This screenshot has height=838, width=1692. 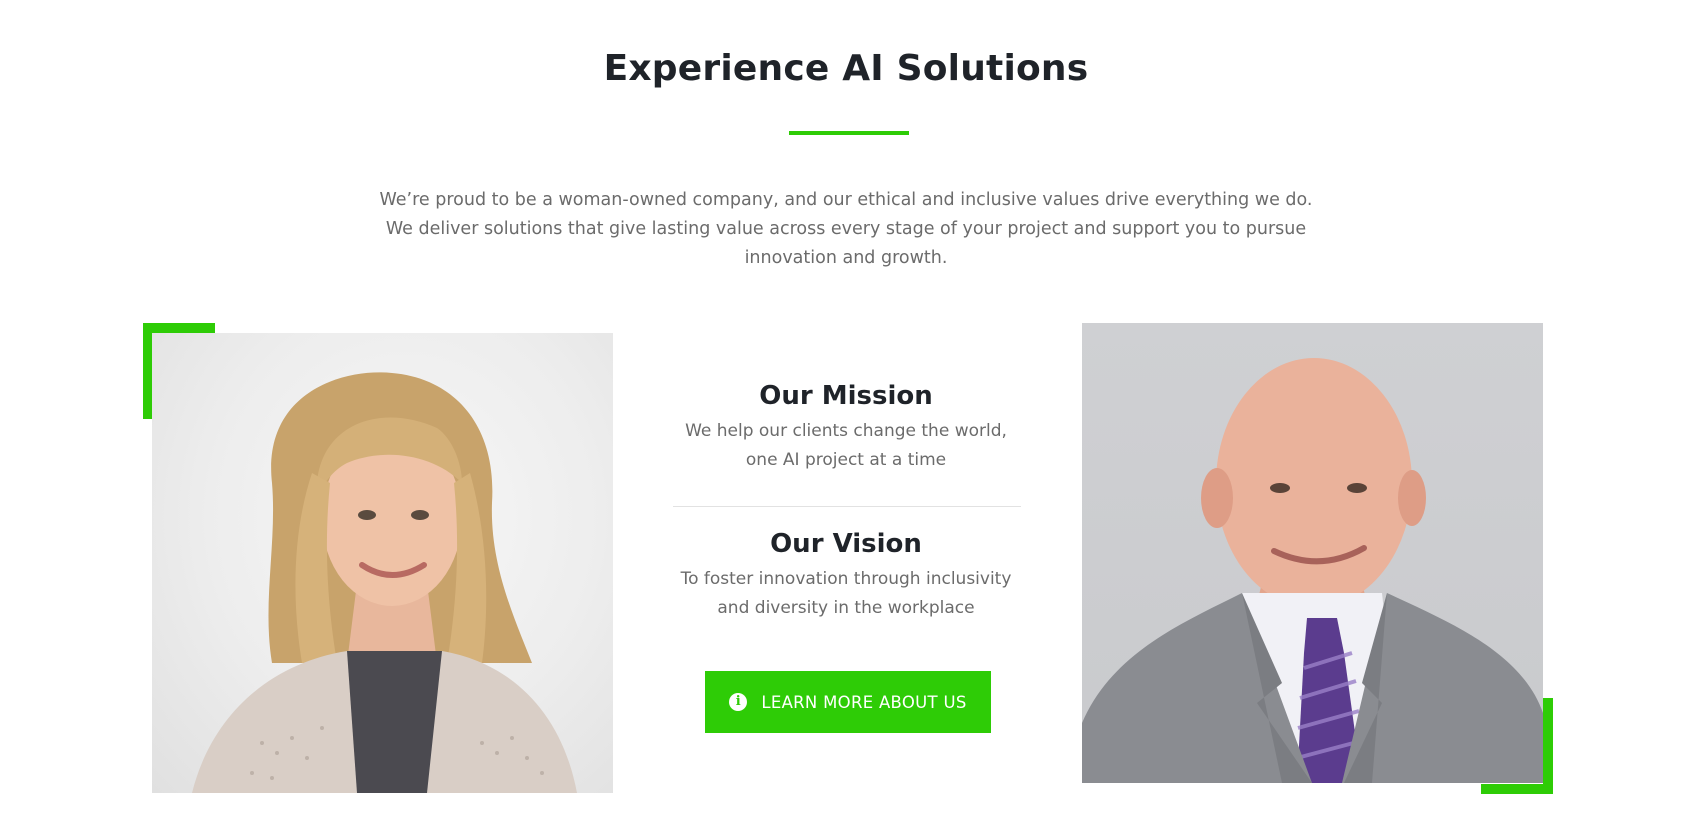 I want to click on vision-heading: Our Vision, so click(x=846, y=544).